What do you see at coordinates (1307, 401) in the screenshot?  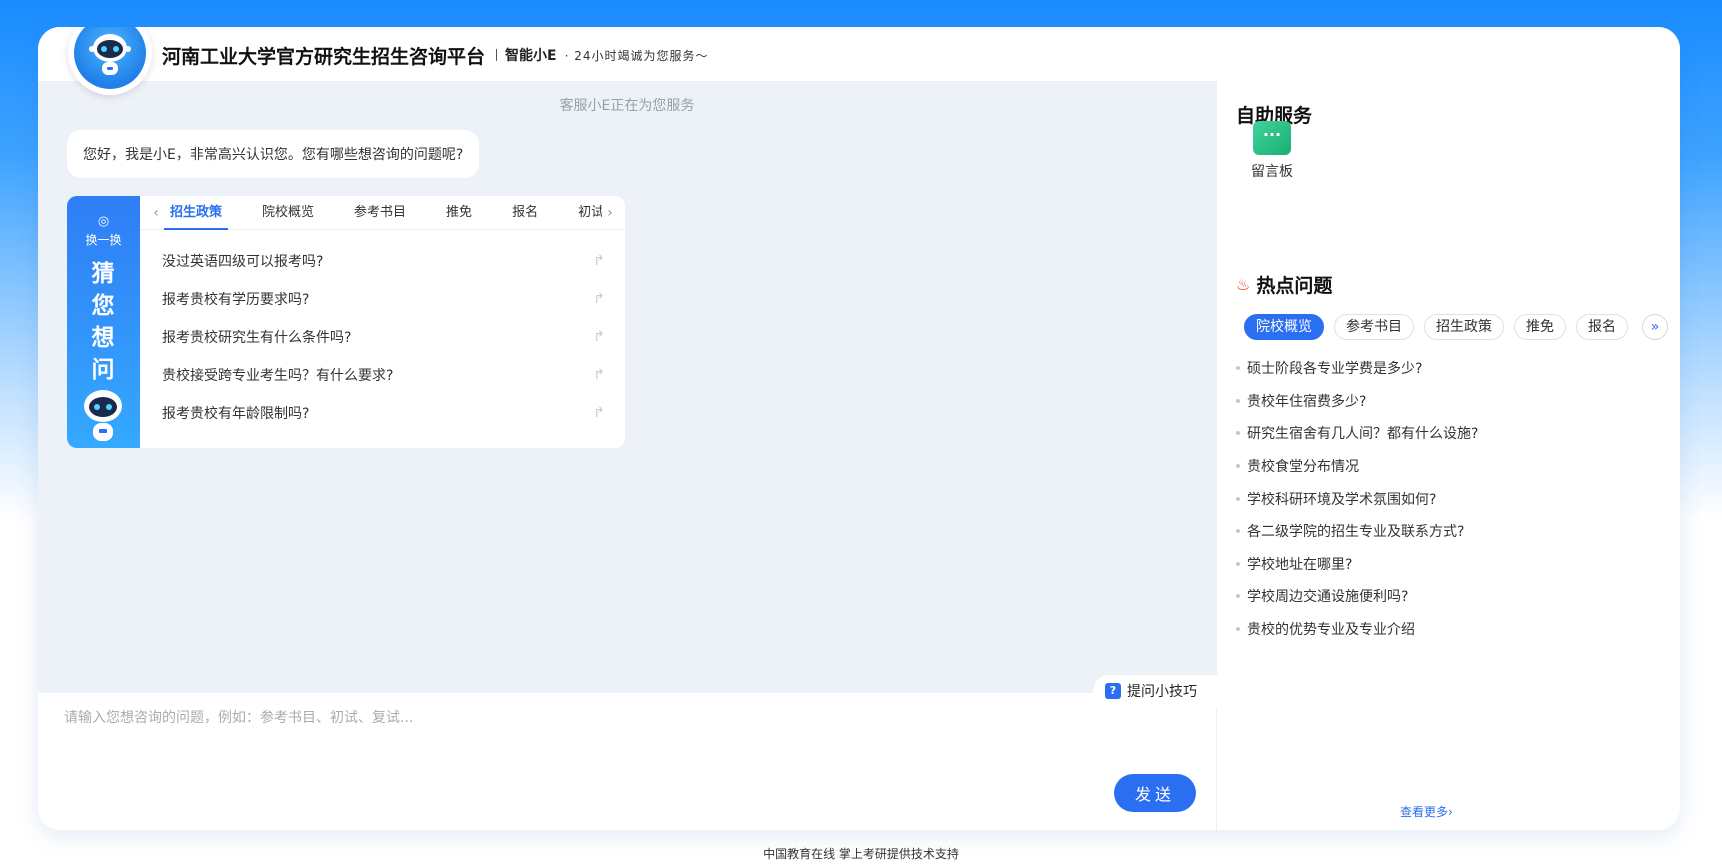 I see `hot-question-text: 贵校年住宿费多少?` at bounding box center [1307, 401].